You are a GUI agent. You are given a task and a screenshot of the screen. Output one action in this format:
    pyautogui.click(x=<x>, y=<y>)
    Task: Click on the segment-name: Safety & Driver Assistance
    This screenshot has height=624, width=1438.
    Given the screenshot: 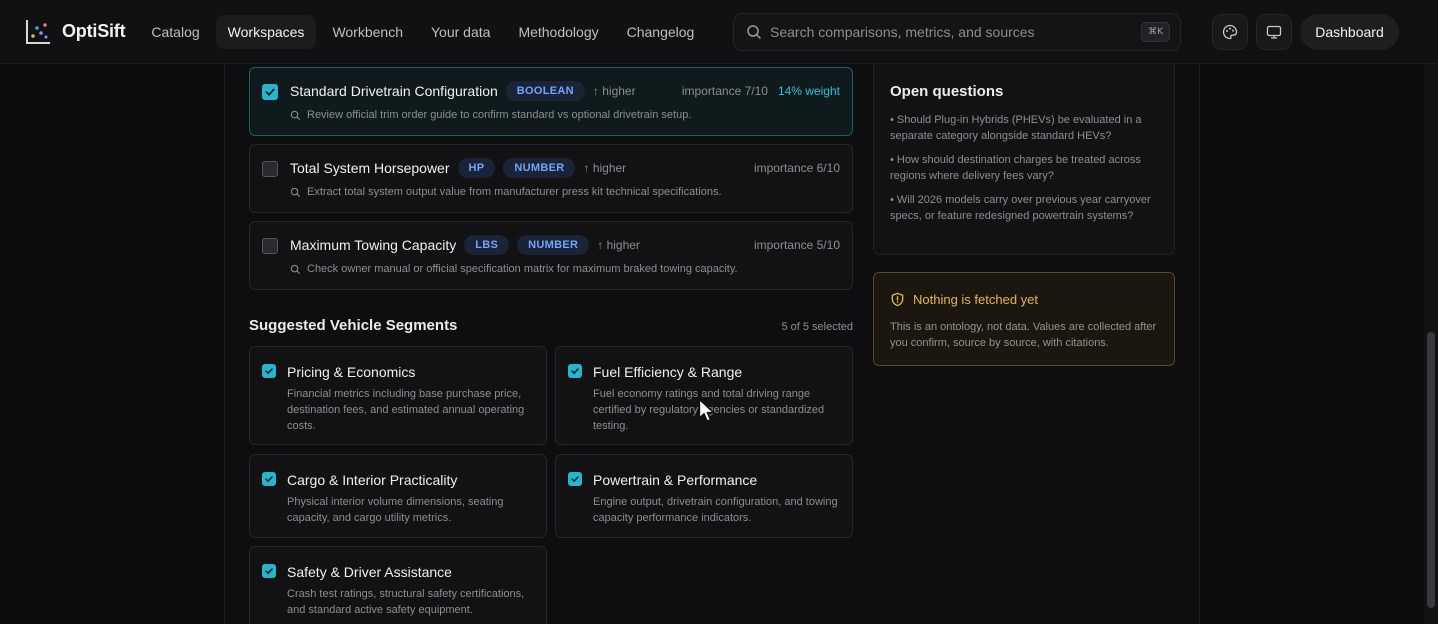 What is the action you would take?
    pyautogui.click(x=369, y=572)
    